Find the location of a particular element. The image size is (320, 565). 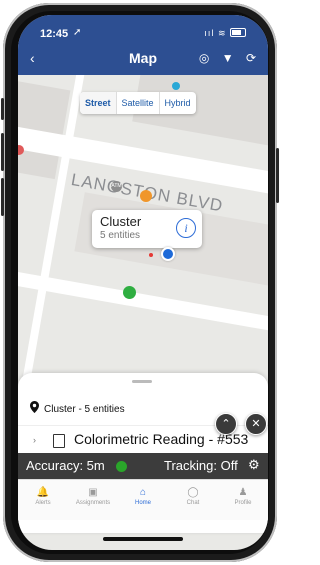

power-button is located at coordinates (277, 175).